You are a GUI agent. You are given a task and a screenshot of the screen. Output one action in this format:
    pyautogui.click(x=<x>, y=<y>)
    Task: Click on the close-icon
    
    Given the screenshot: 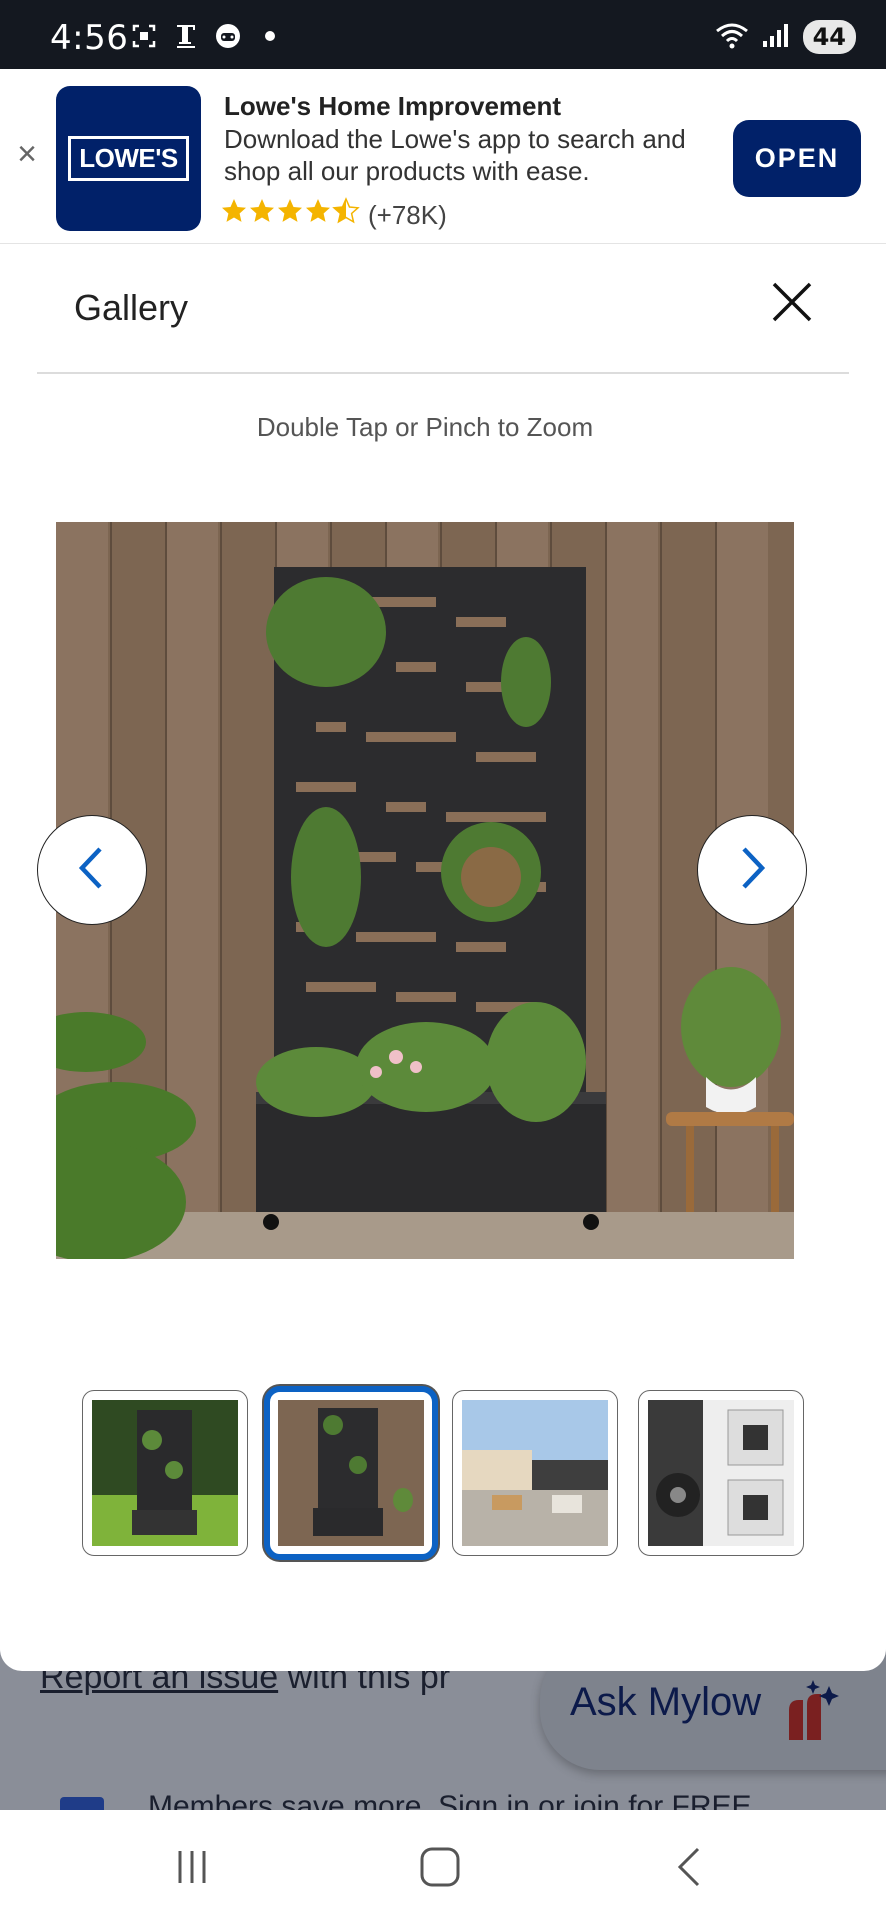 What is the action you would take?
    pyautogui.click(x=792, y=302)
    